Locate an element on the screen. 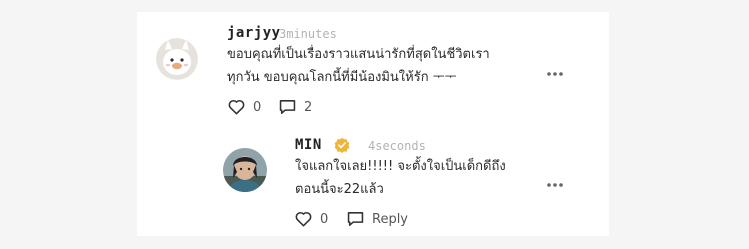  comment-text-line: ทุกวัน ขอบคุณโลกนี้ที่มีน้องมินให้รัก ᅮᅮ is located at coordinates (342, 77).